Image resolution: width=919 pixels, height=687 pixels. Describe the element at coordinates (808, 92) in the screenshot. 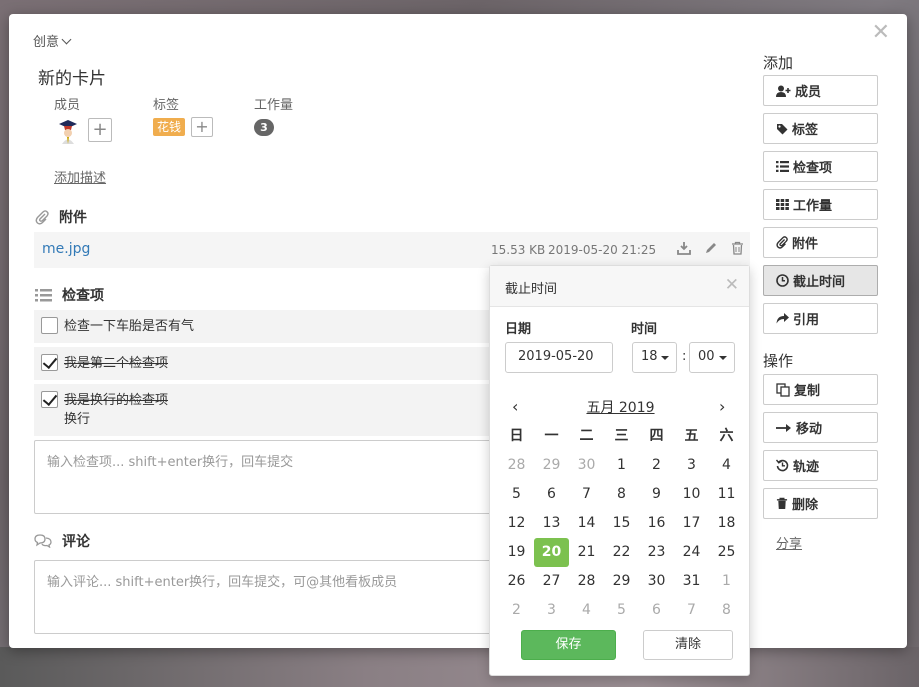

I see `add-member-sidebar-label: 成员` at that location.